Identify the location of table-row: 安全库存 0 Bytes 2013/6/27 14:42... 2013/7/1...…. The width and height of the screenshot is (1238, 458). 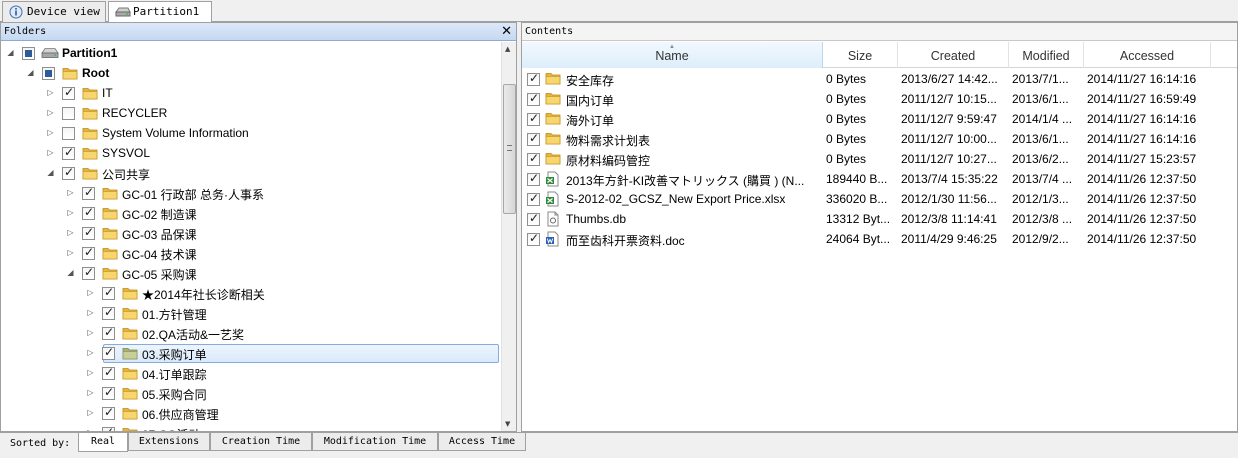
(879, 79).